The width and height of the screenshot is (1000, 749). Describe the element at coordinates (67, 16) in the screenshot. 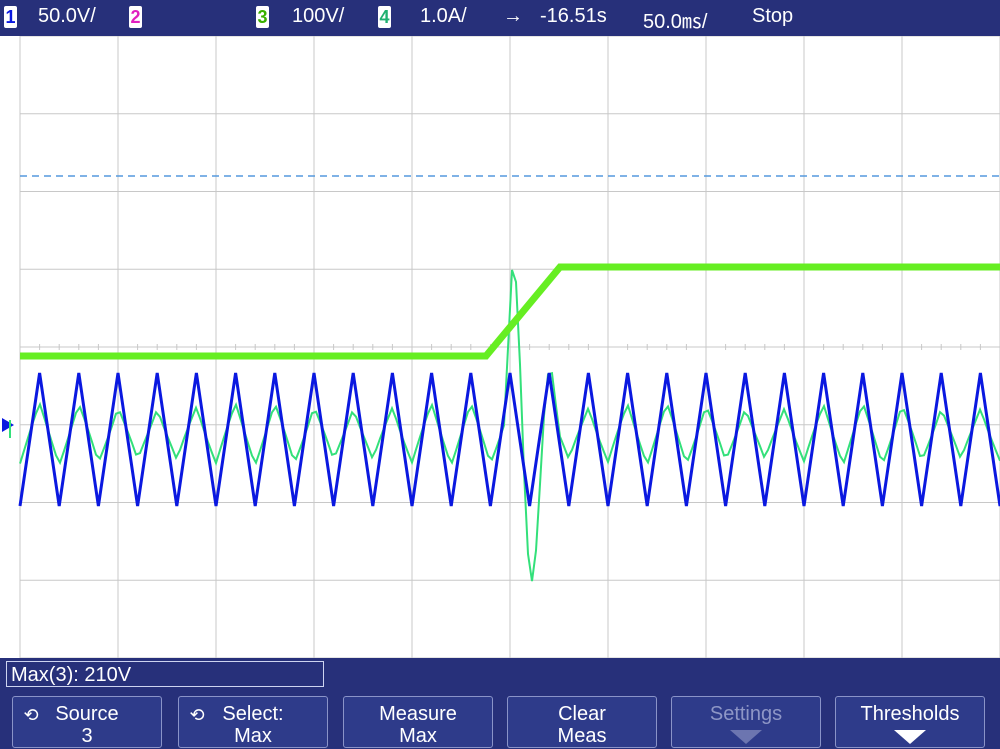

I see `channel-1-scale: 50.0V/` at that location.